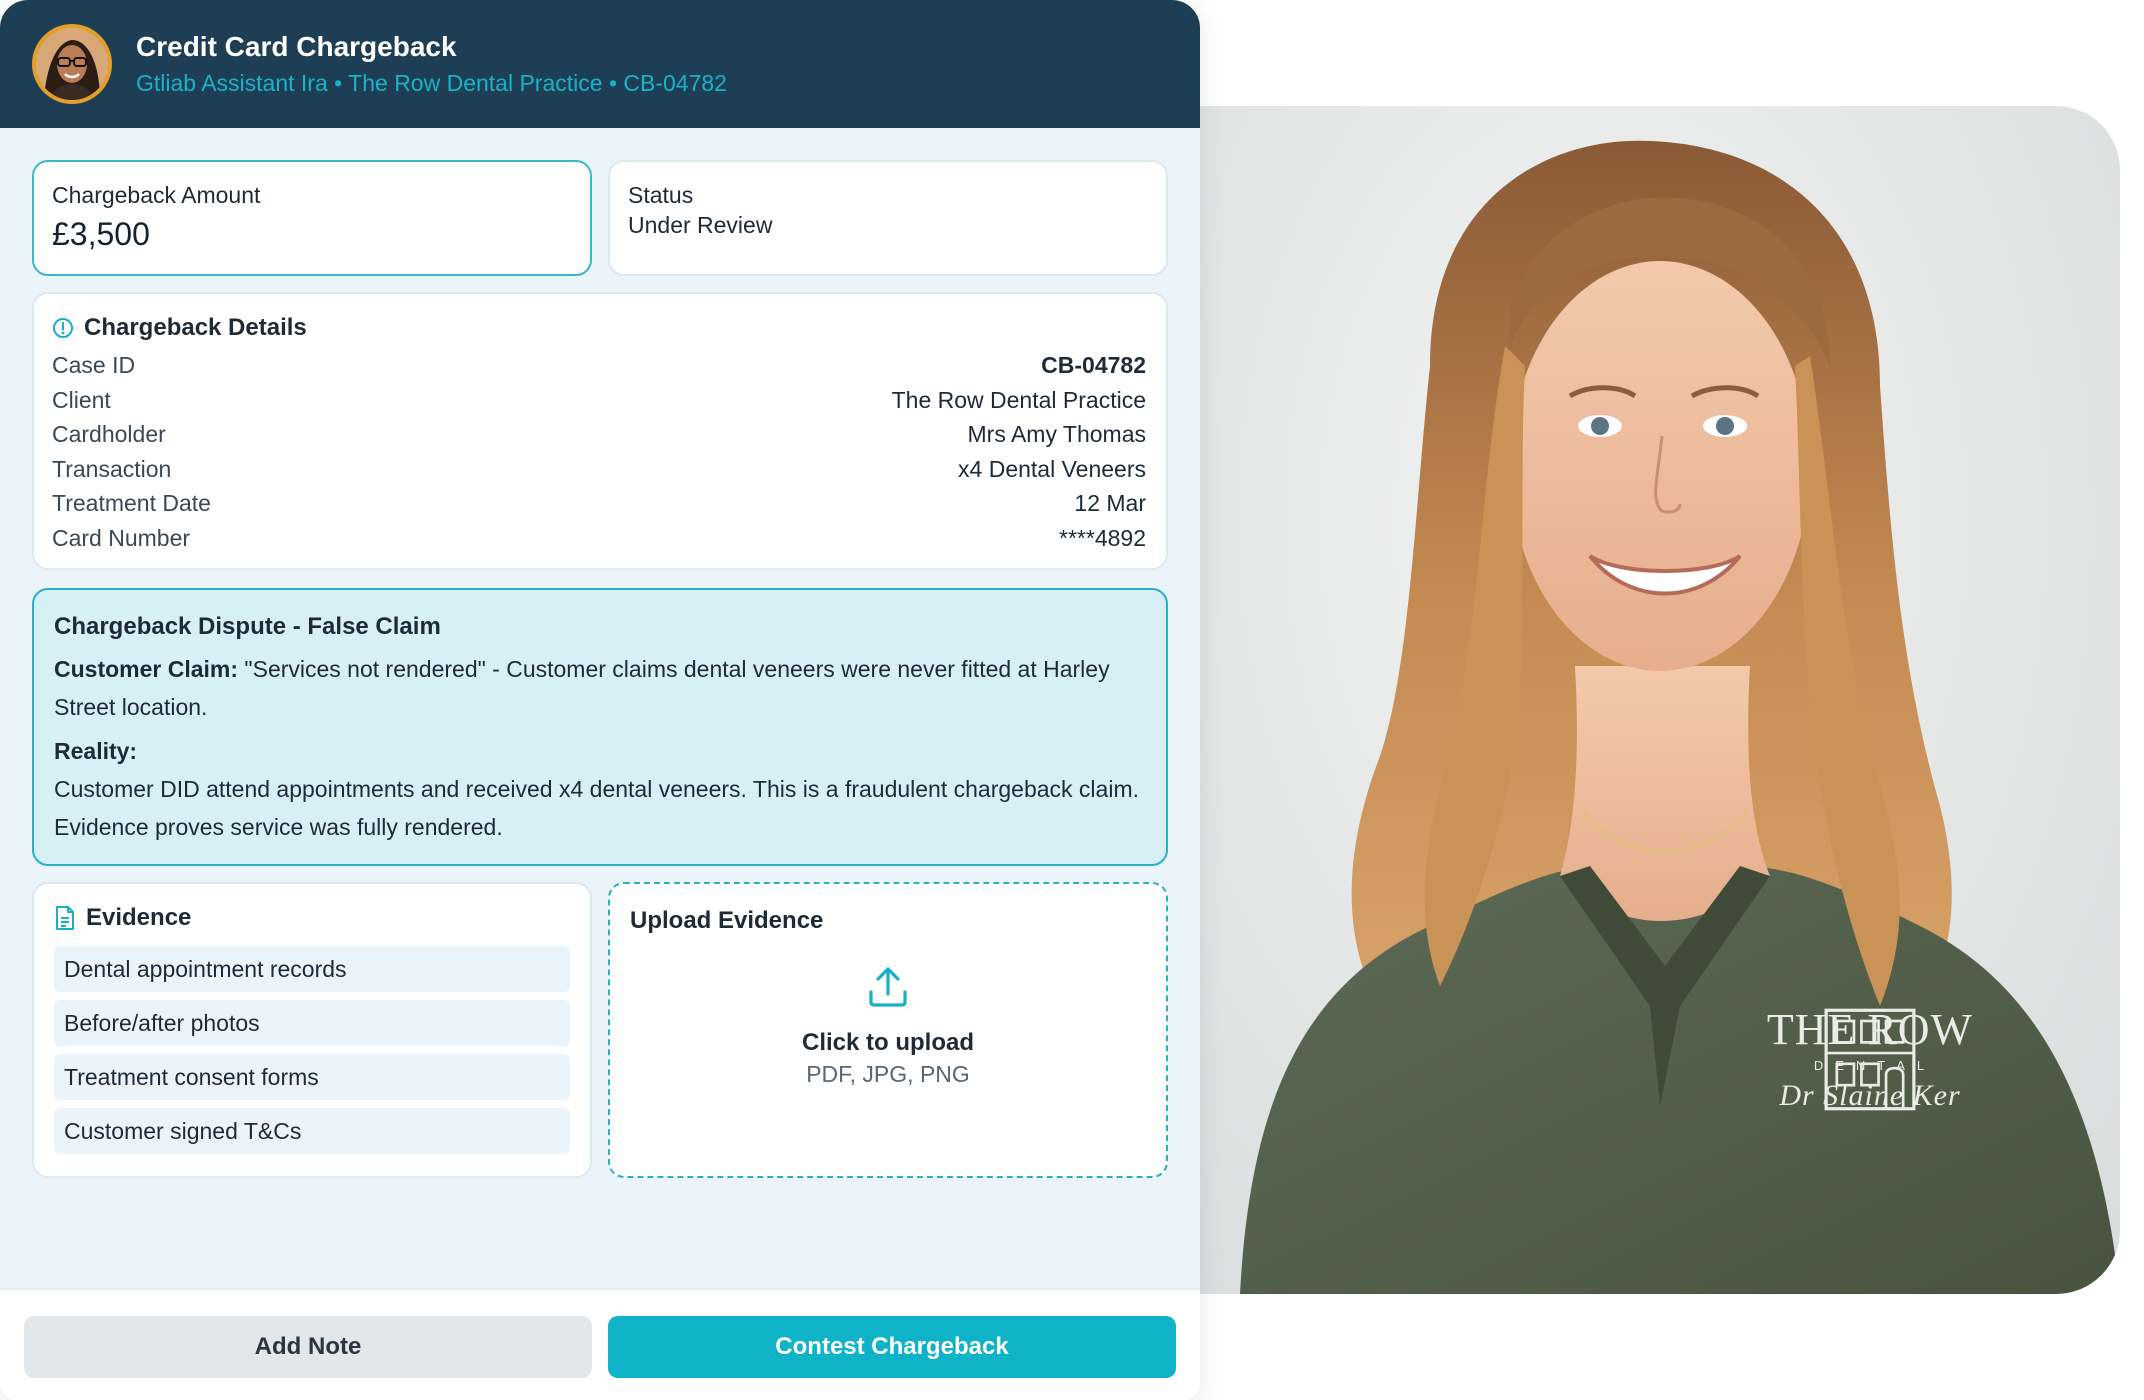  What do you see at coordinates (600, 434) in the screenshot?
I see `detail-row-cardholder: Cardholder Mrs Amy Thomas` at bounding box center [600, 434].